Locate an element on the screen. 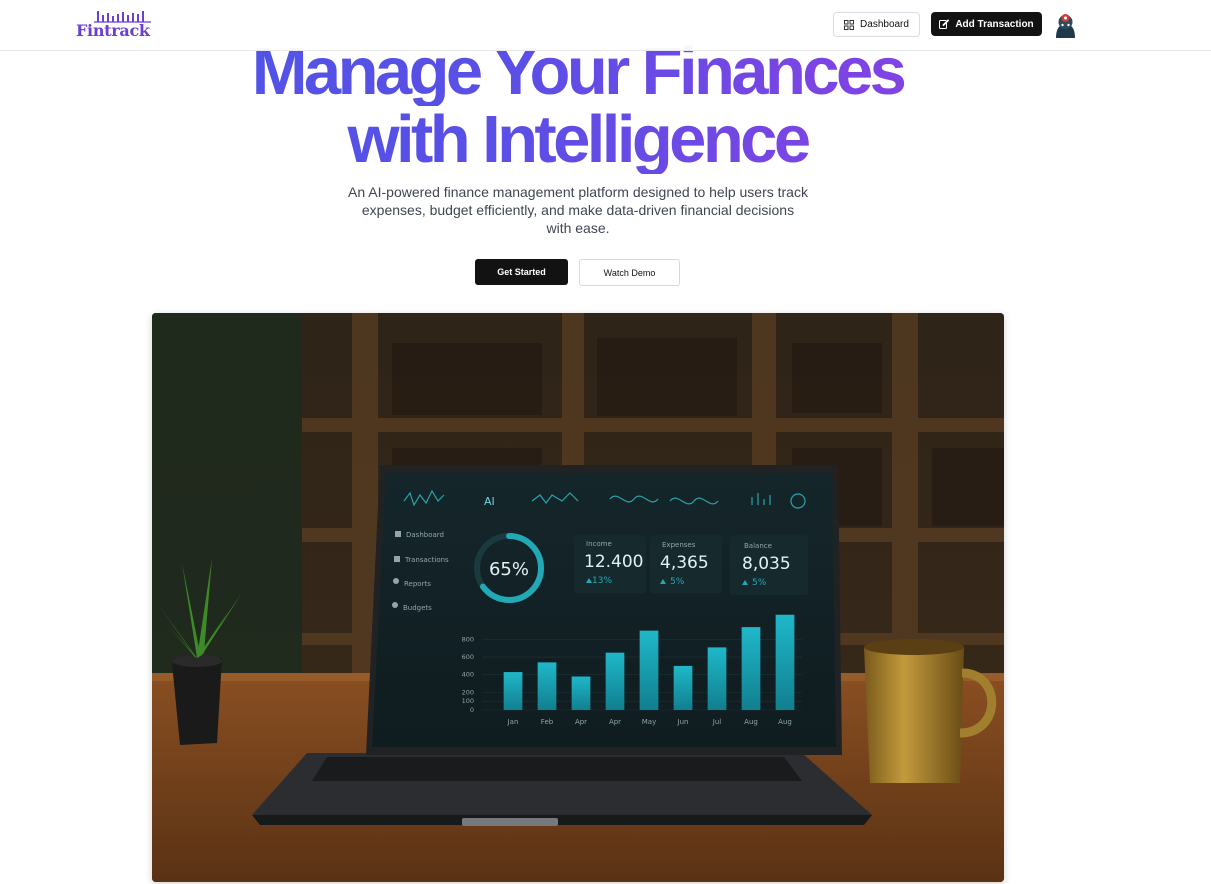 The width and height of the screenshot is (1211, 884). dashboard-button: Dashboard is located at coordinates (876, 24).